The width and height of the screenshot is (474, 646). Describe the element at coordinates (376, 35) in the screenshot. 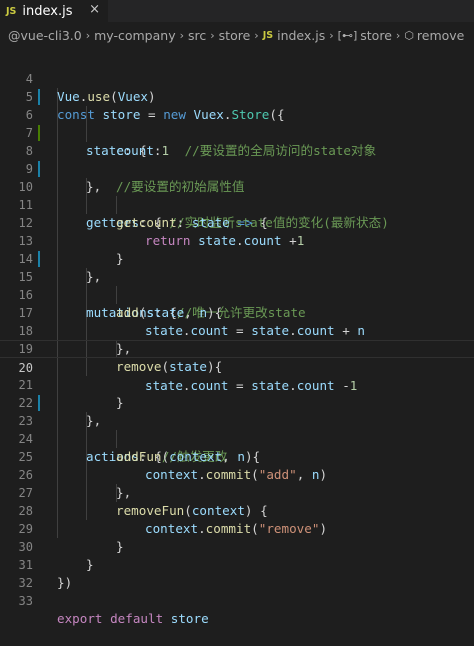

I see `breadcrumb-symbol-store: store` at that location.